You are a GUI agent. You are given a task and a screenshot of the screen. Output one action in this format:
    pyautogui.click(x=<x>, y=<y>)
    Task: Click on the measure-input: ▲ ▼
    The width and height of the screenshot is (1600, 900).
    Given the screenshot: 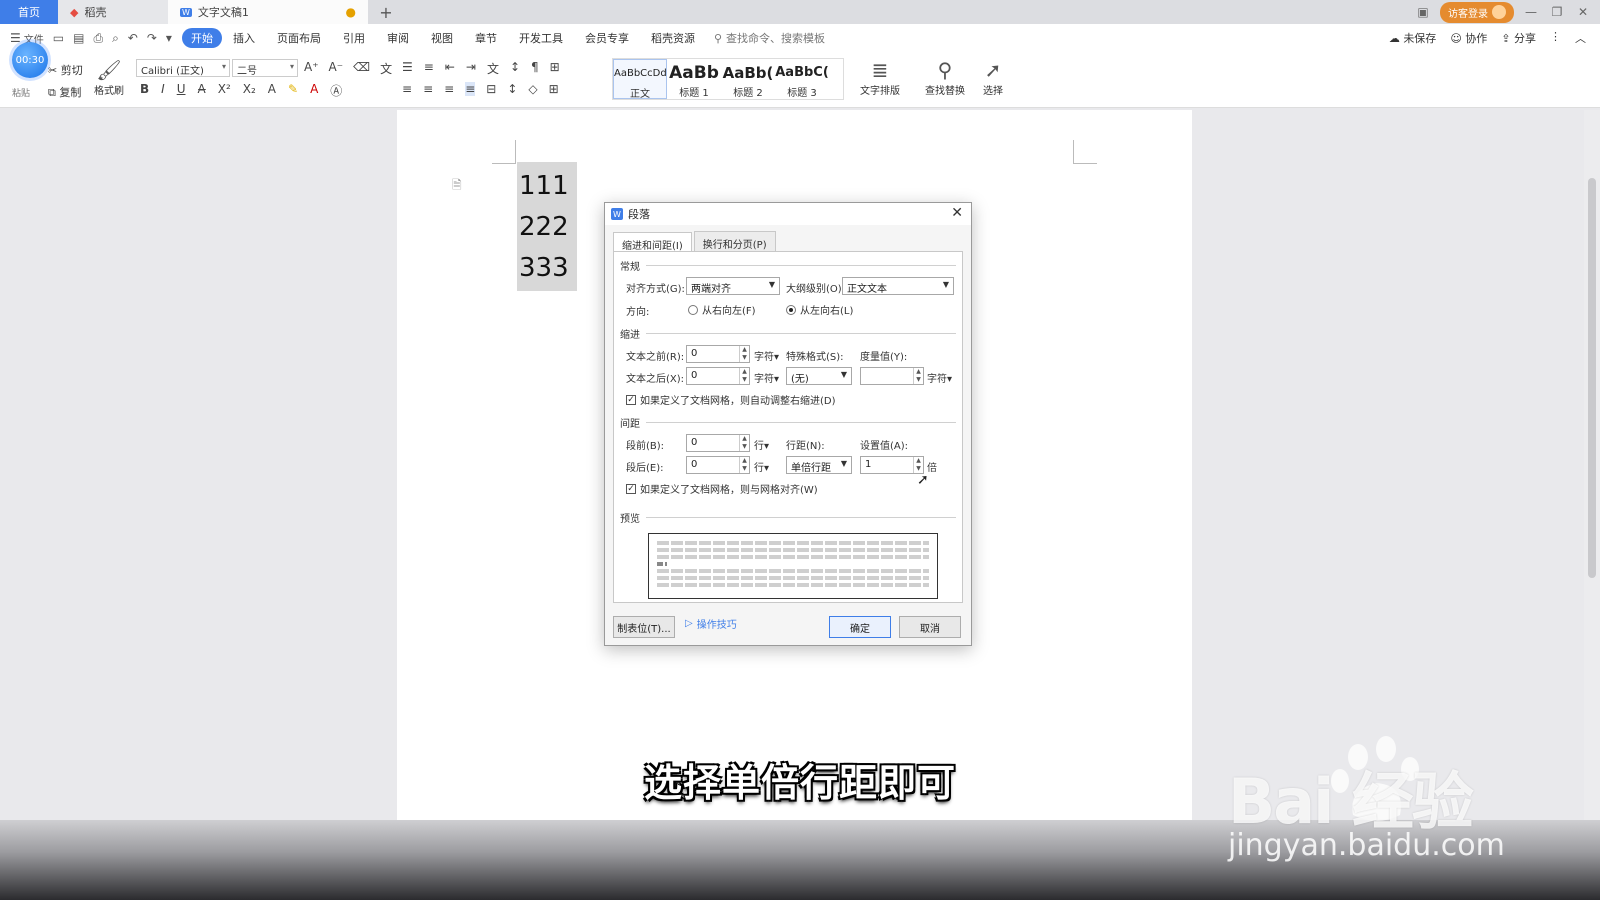 What is the action you would take?
    pyautogui.click(x=892, y=376)
    